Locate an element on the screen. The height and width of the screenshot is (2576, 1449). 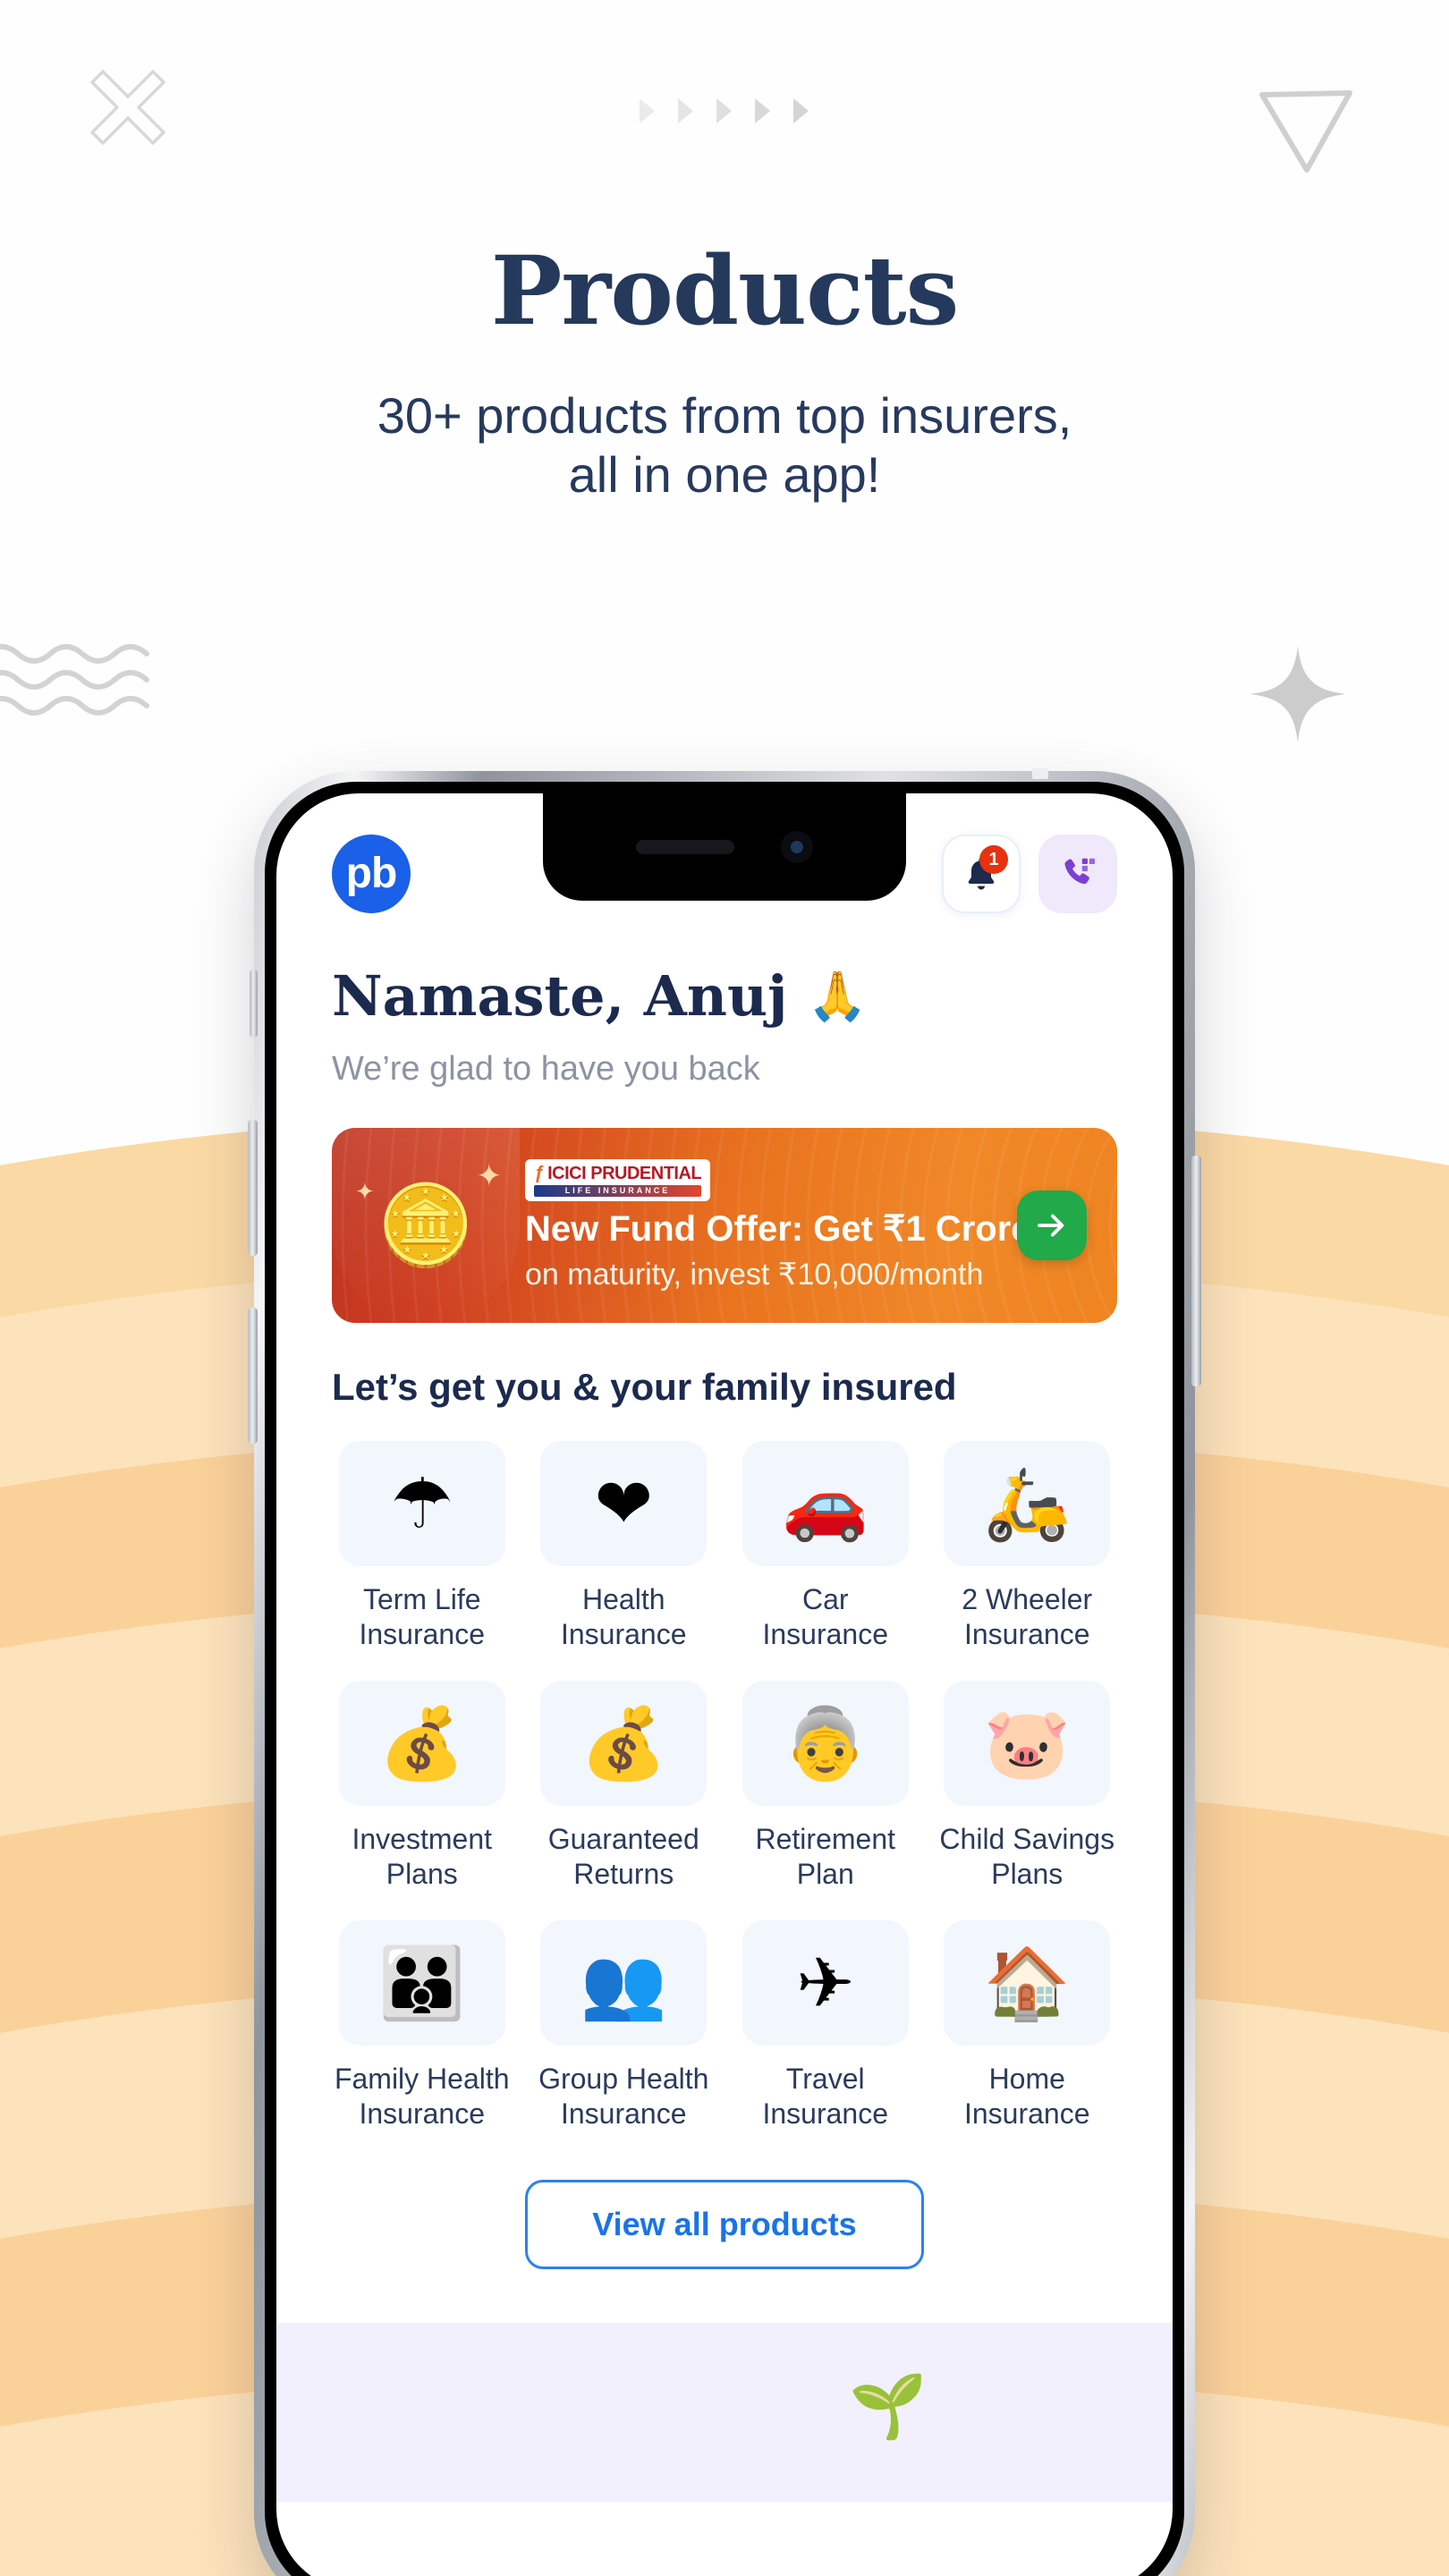
page-subtitle-line-1: 30+ products from top insurers, is located at coordinates (724, 415).